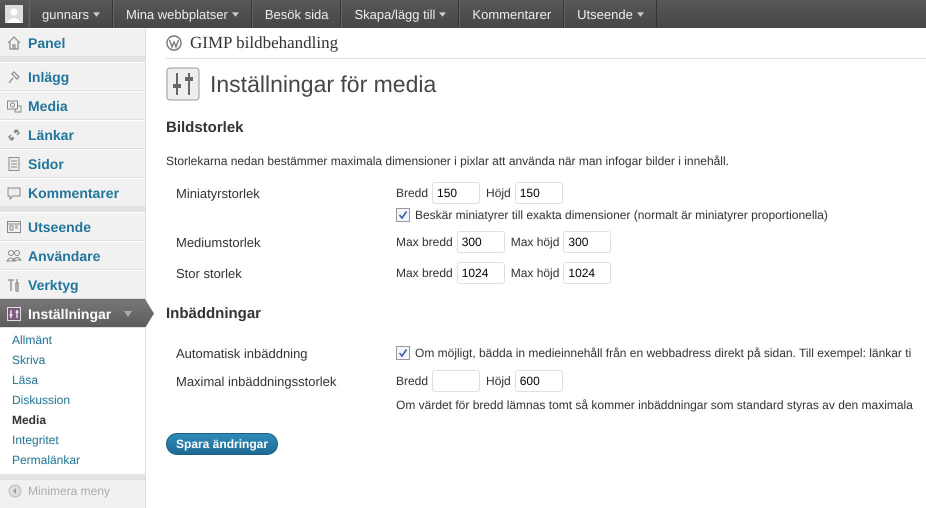  What do you see at coordinates (72, 460) in the screenshot?
I see `submenu-item: Permalänkar` at bounding box center [72, 460].